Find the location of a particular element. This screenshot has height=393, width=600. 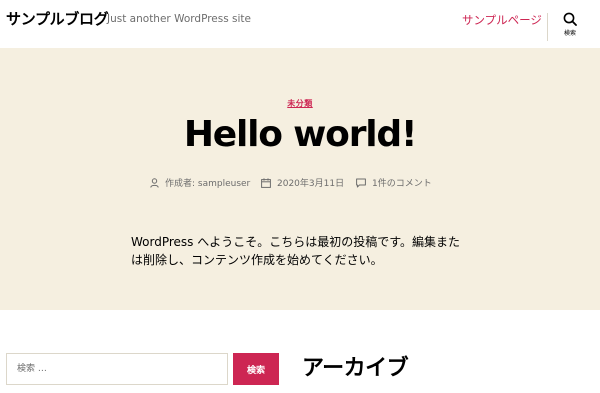

site-title: サンプルブログ is located at coordinates (57, 18).